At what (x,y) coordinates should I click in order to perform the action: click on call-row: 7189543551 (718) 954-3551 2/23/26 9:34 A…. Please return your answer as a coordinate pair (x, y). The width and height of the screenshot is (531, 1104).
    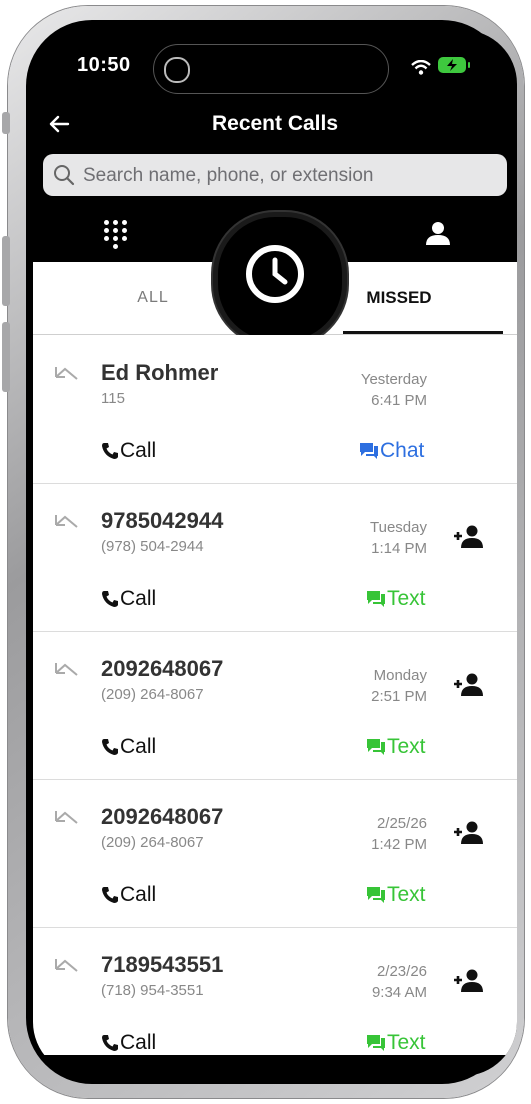
    Looking at the image, I should click on (275, 991).